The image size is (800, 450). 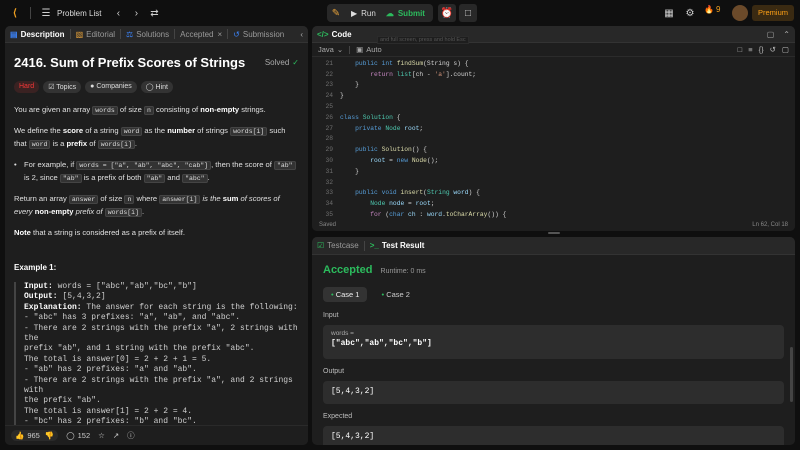 I want to click on line-number: 21, so click(x=329, y=63).